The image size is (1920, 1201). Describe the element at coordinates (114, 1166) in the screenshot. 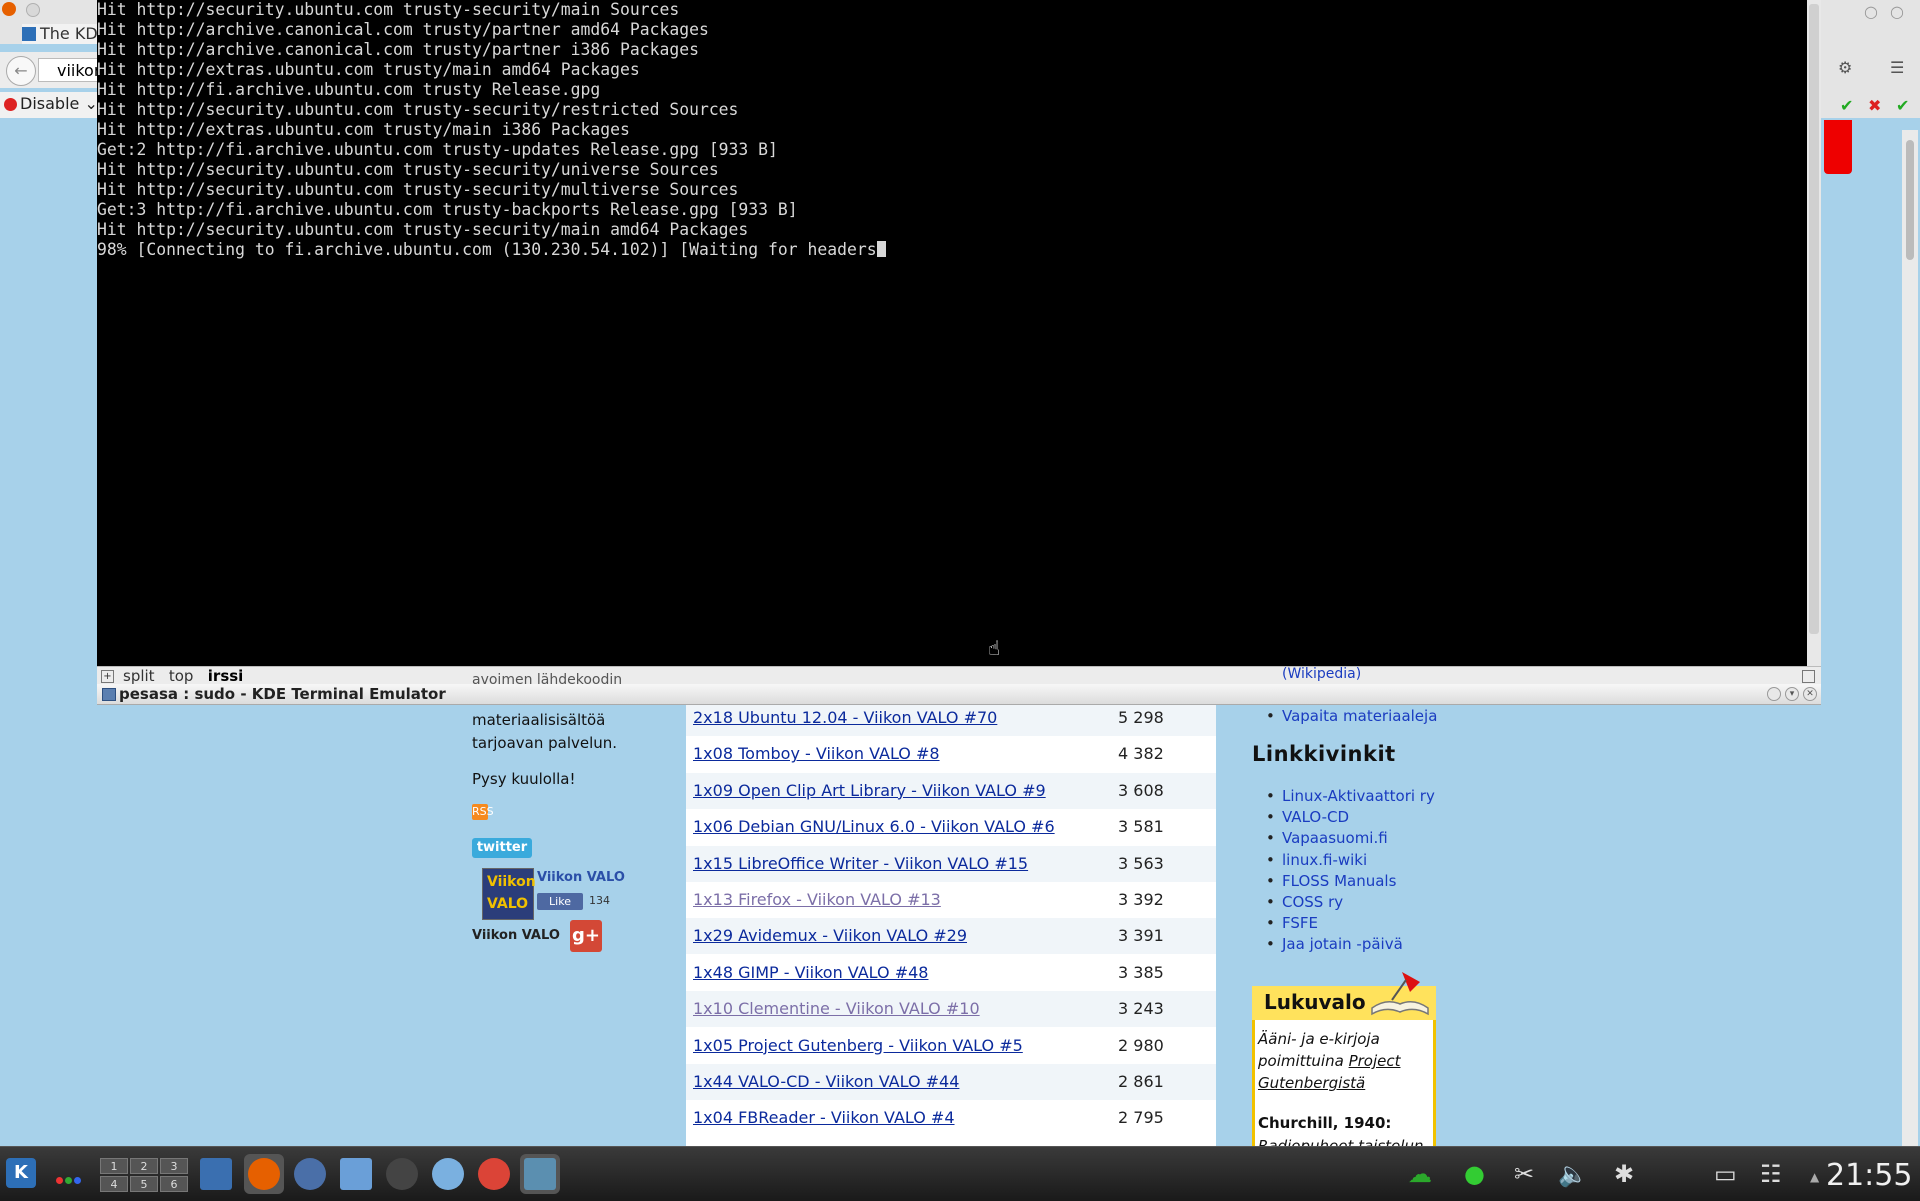

I see `pager-desktop: 1` at that location.